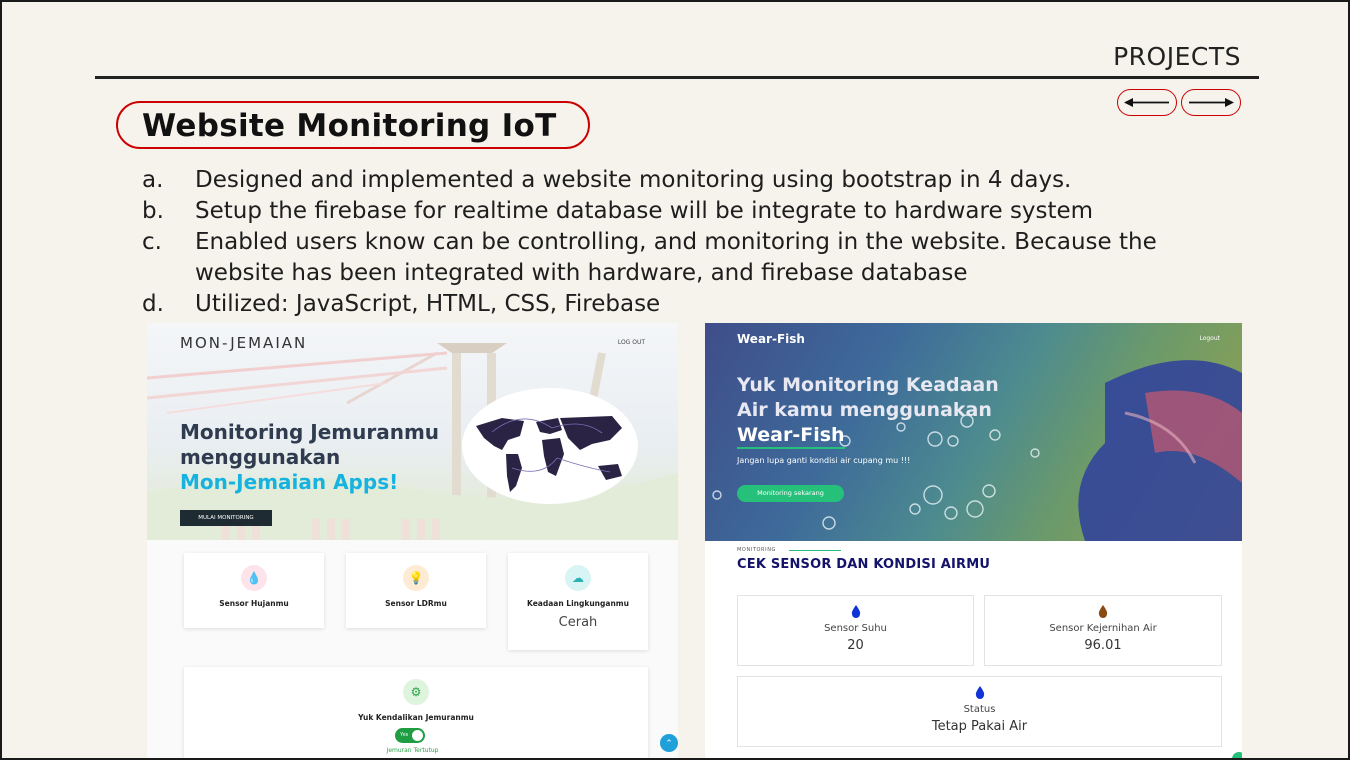 This screenshot has height=760, width=1350. Describe the element at coordinates (254, 603) in the screenshot. I see `card-label: Sensor Hujanmu` at that location.